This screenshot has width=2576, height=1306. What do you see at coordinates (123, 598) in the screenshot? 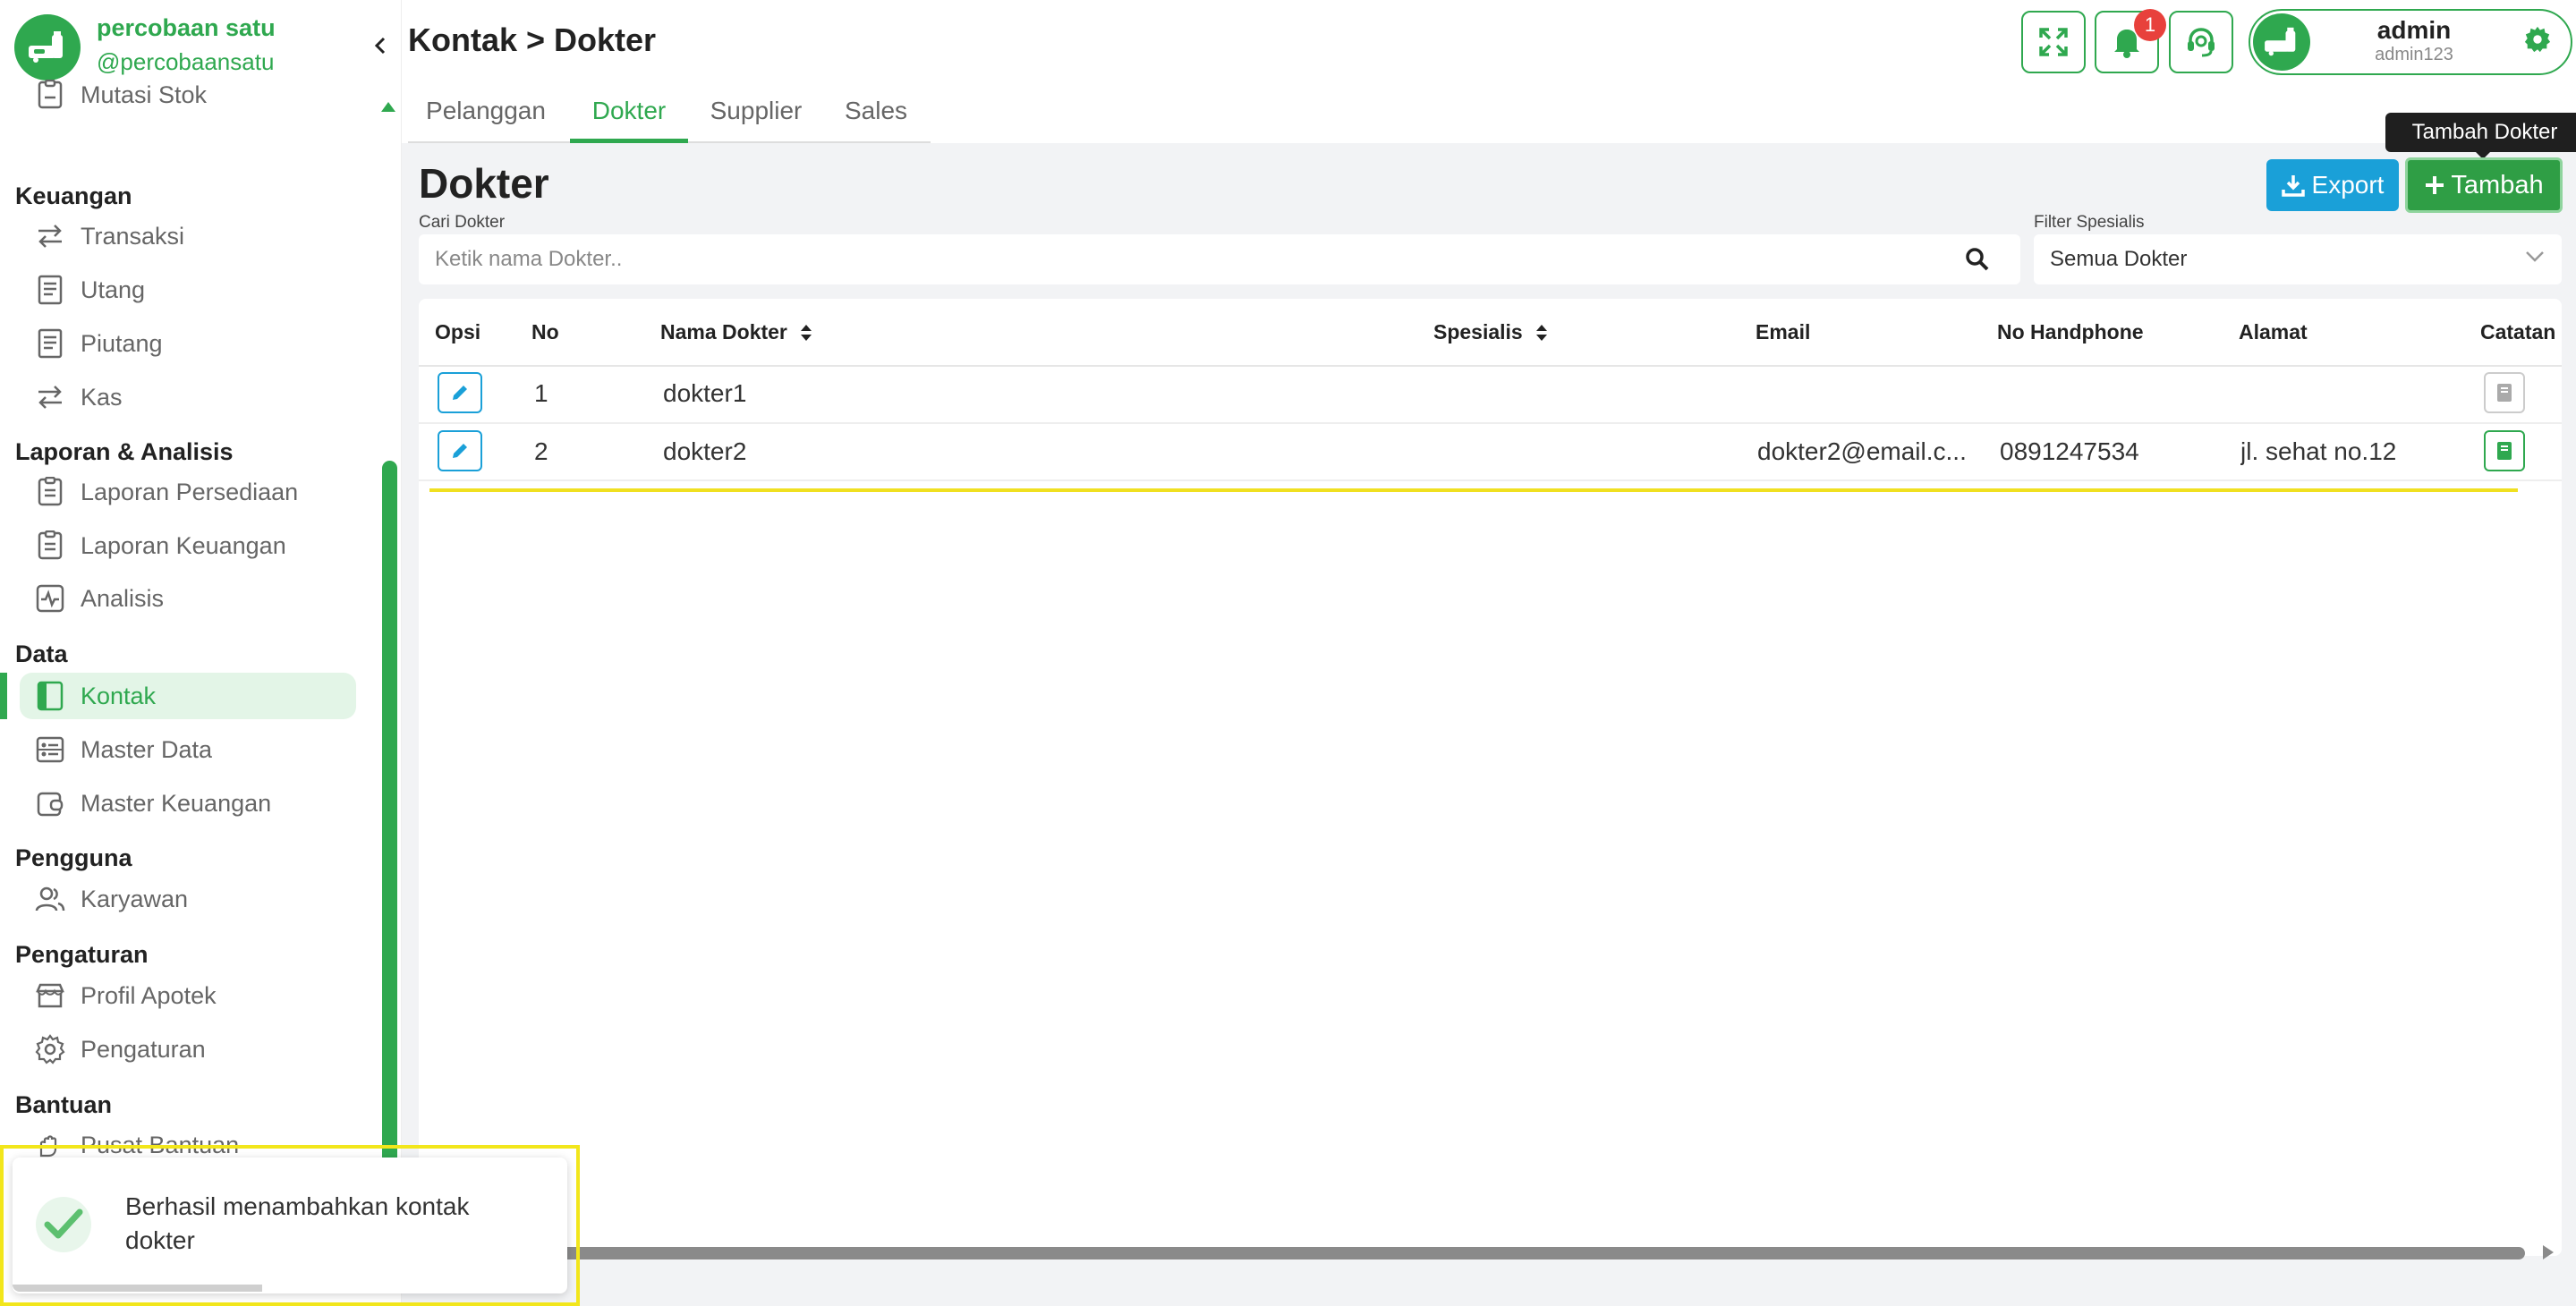
I see `sidebar-item-label: Analisis` at bounding box center [123, 598].